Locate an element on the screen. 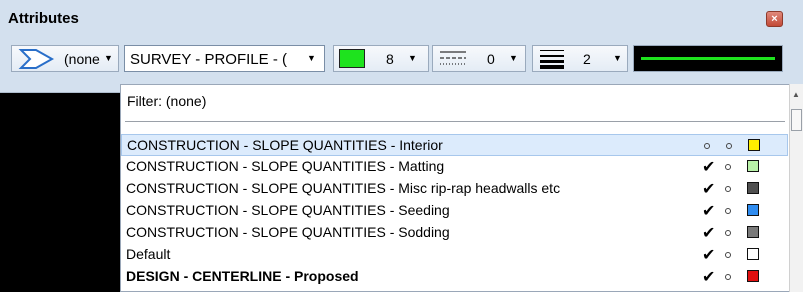  close-icon: × is located at coordinates (774, 19).